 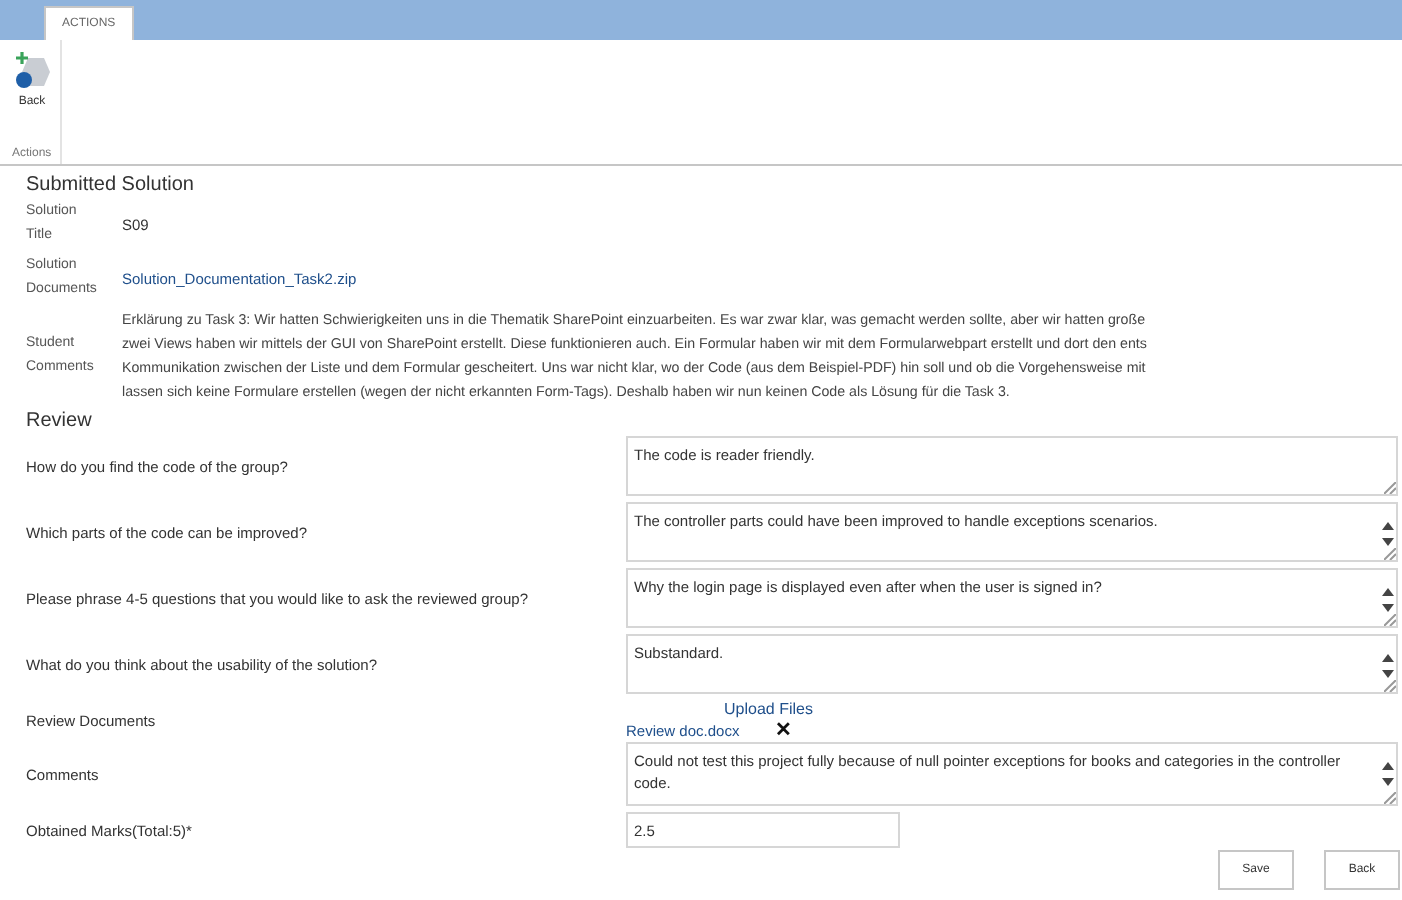 What do you see at coordinates (768, 709) in the screenshot?
I see `upload-link: Upload Files` at bounding box center [768, 709].